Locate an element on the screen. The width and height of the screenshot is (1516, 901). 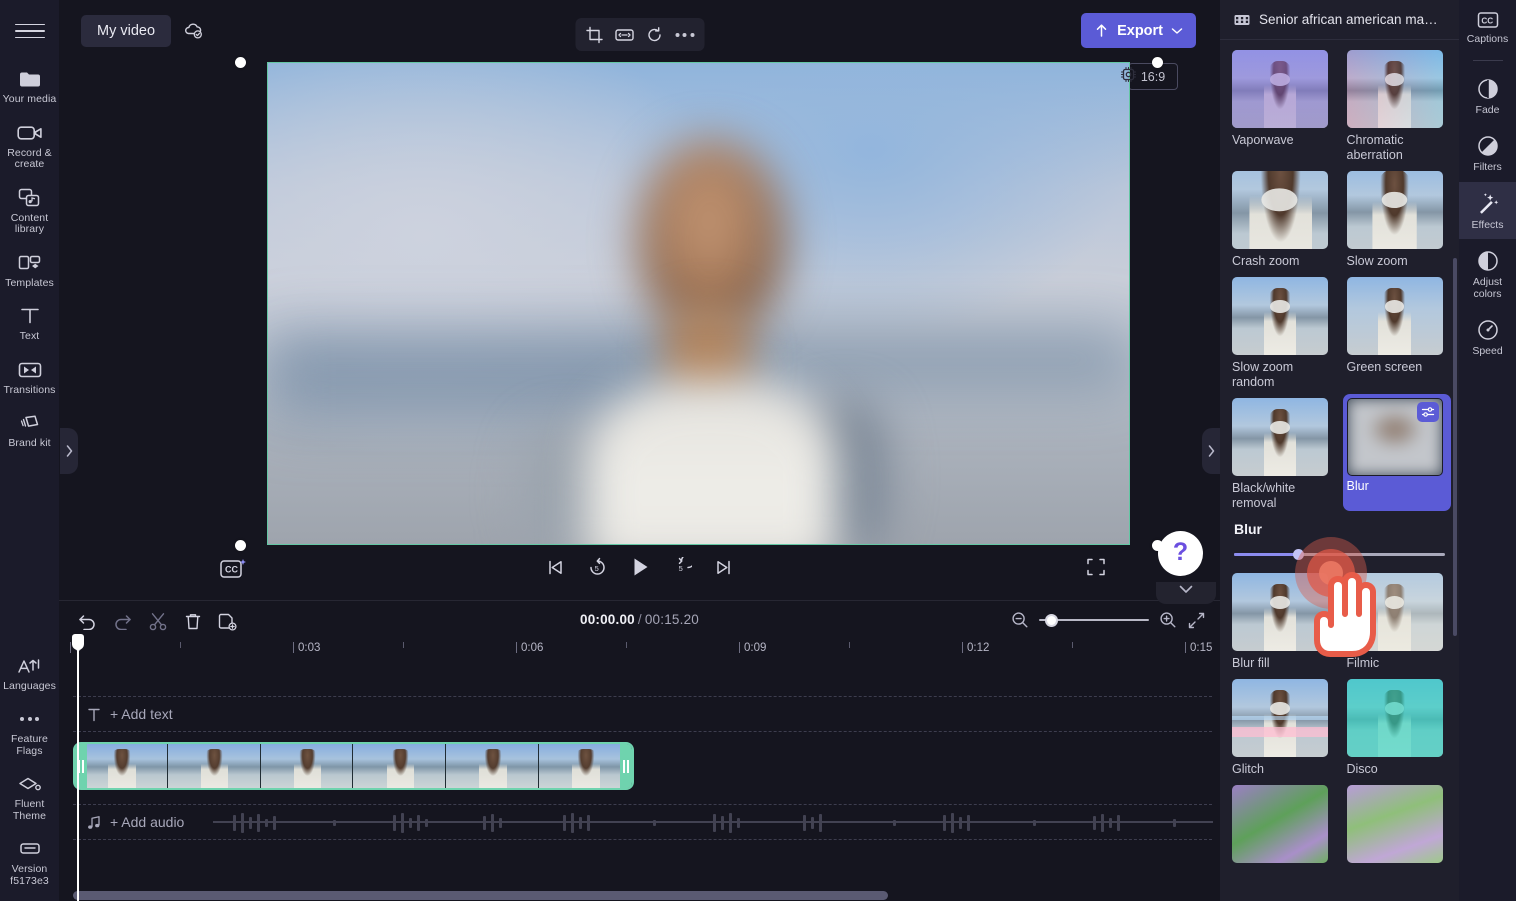
cc-sparkle-icon: CC is located at coordinates (234, 569).